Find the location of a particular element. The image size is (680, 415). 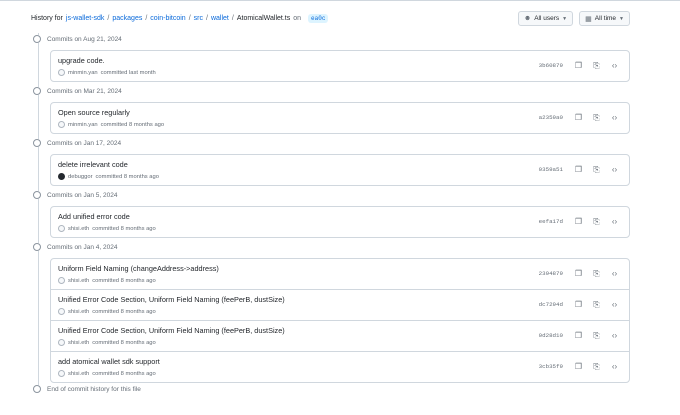

commit-meta: minmin.yan committed last month is located at coordinates (107, 72).